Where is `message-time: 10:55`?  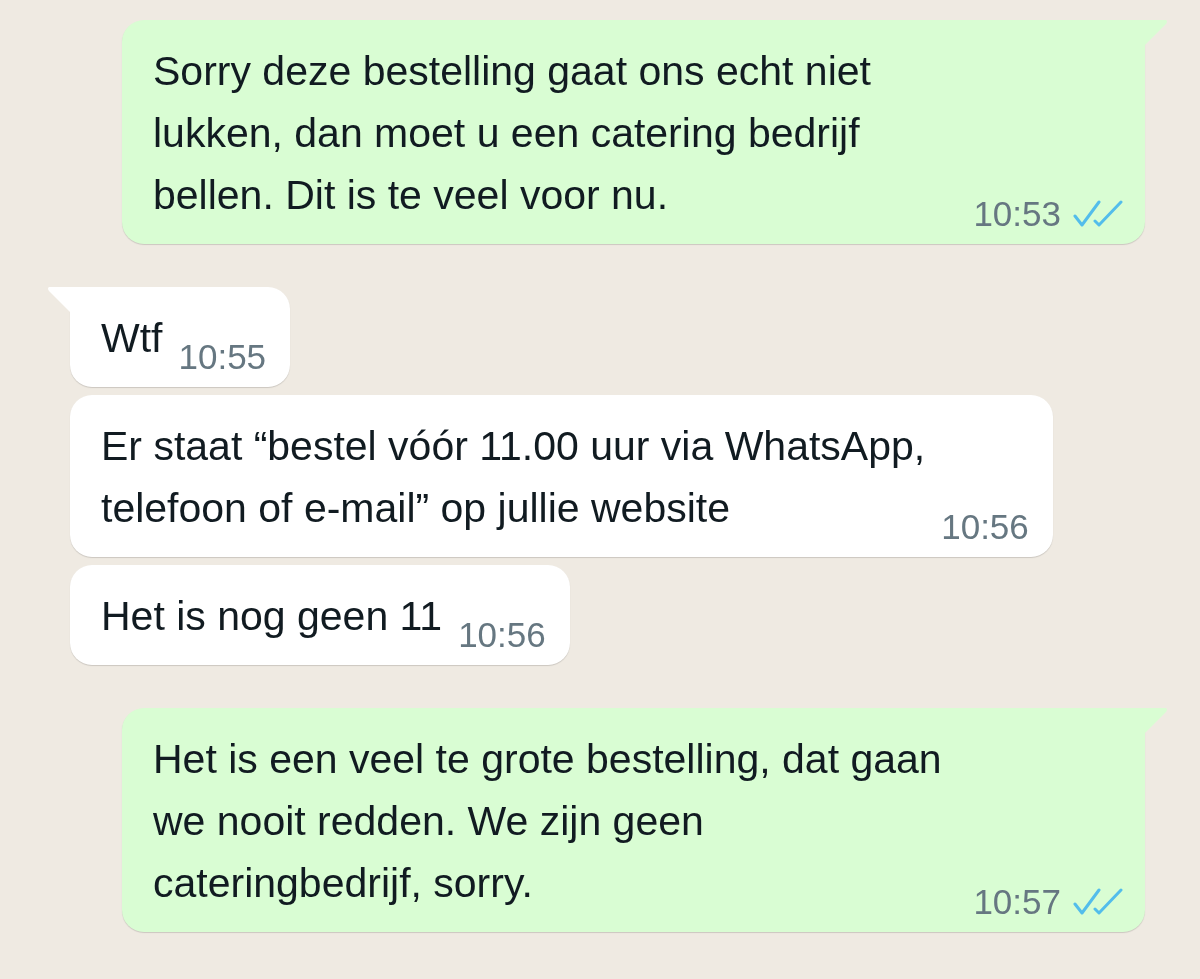 message-time: 10:55 is located at coordinates (222, 357).